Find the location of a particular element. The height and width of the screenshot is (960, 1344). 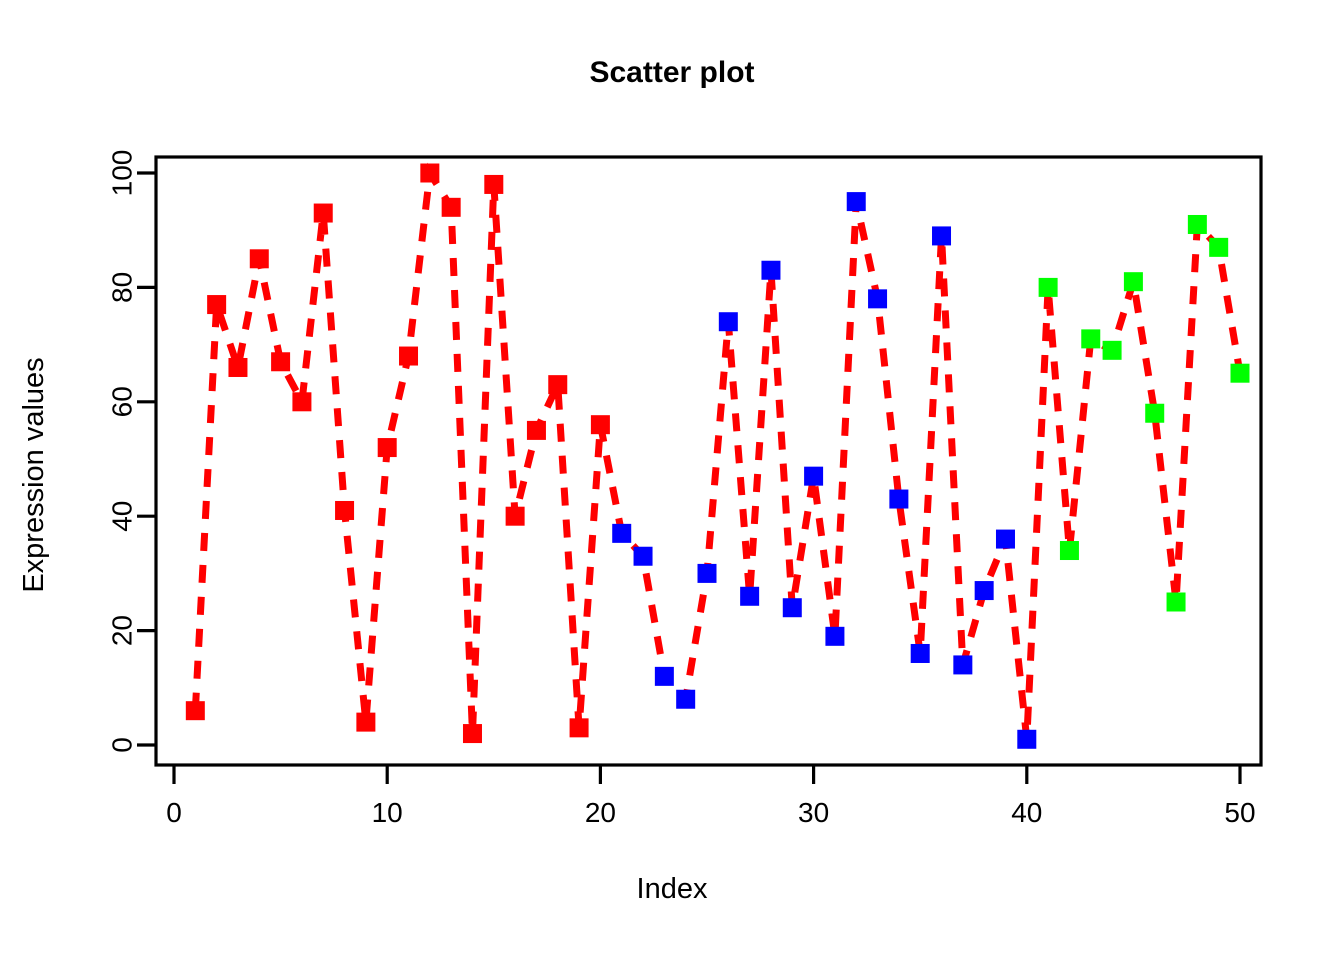

y-axis-tick-label: 0 is located at coordinates (122, 745).